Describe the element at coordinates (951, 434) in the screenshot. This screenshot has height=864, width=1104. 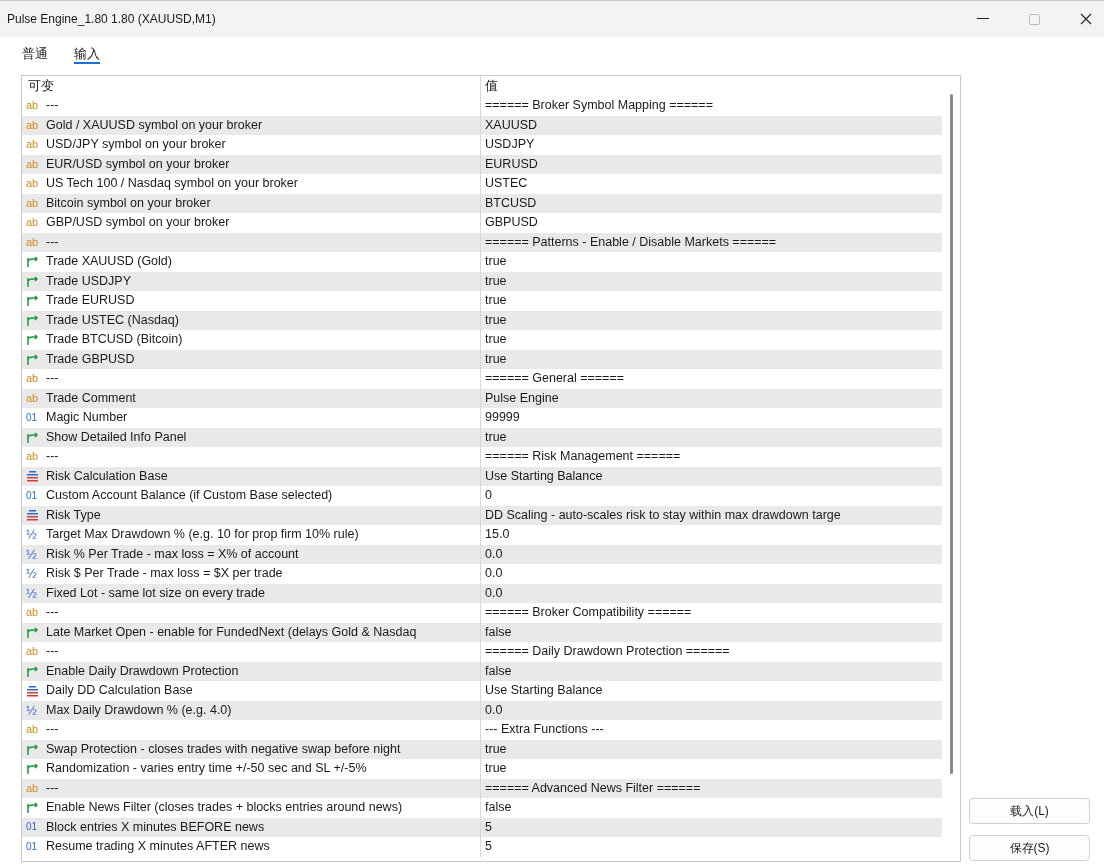
I see `scrollbar-thumb` at that location.